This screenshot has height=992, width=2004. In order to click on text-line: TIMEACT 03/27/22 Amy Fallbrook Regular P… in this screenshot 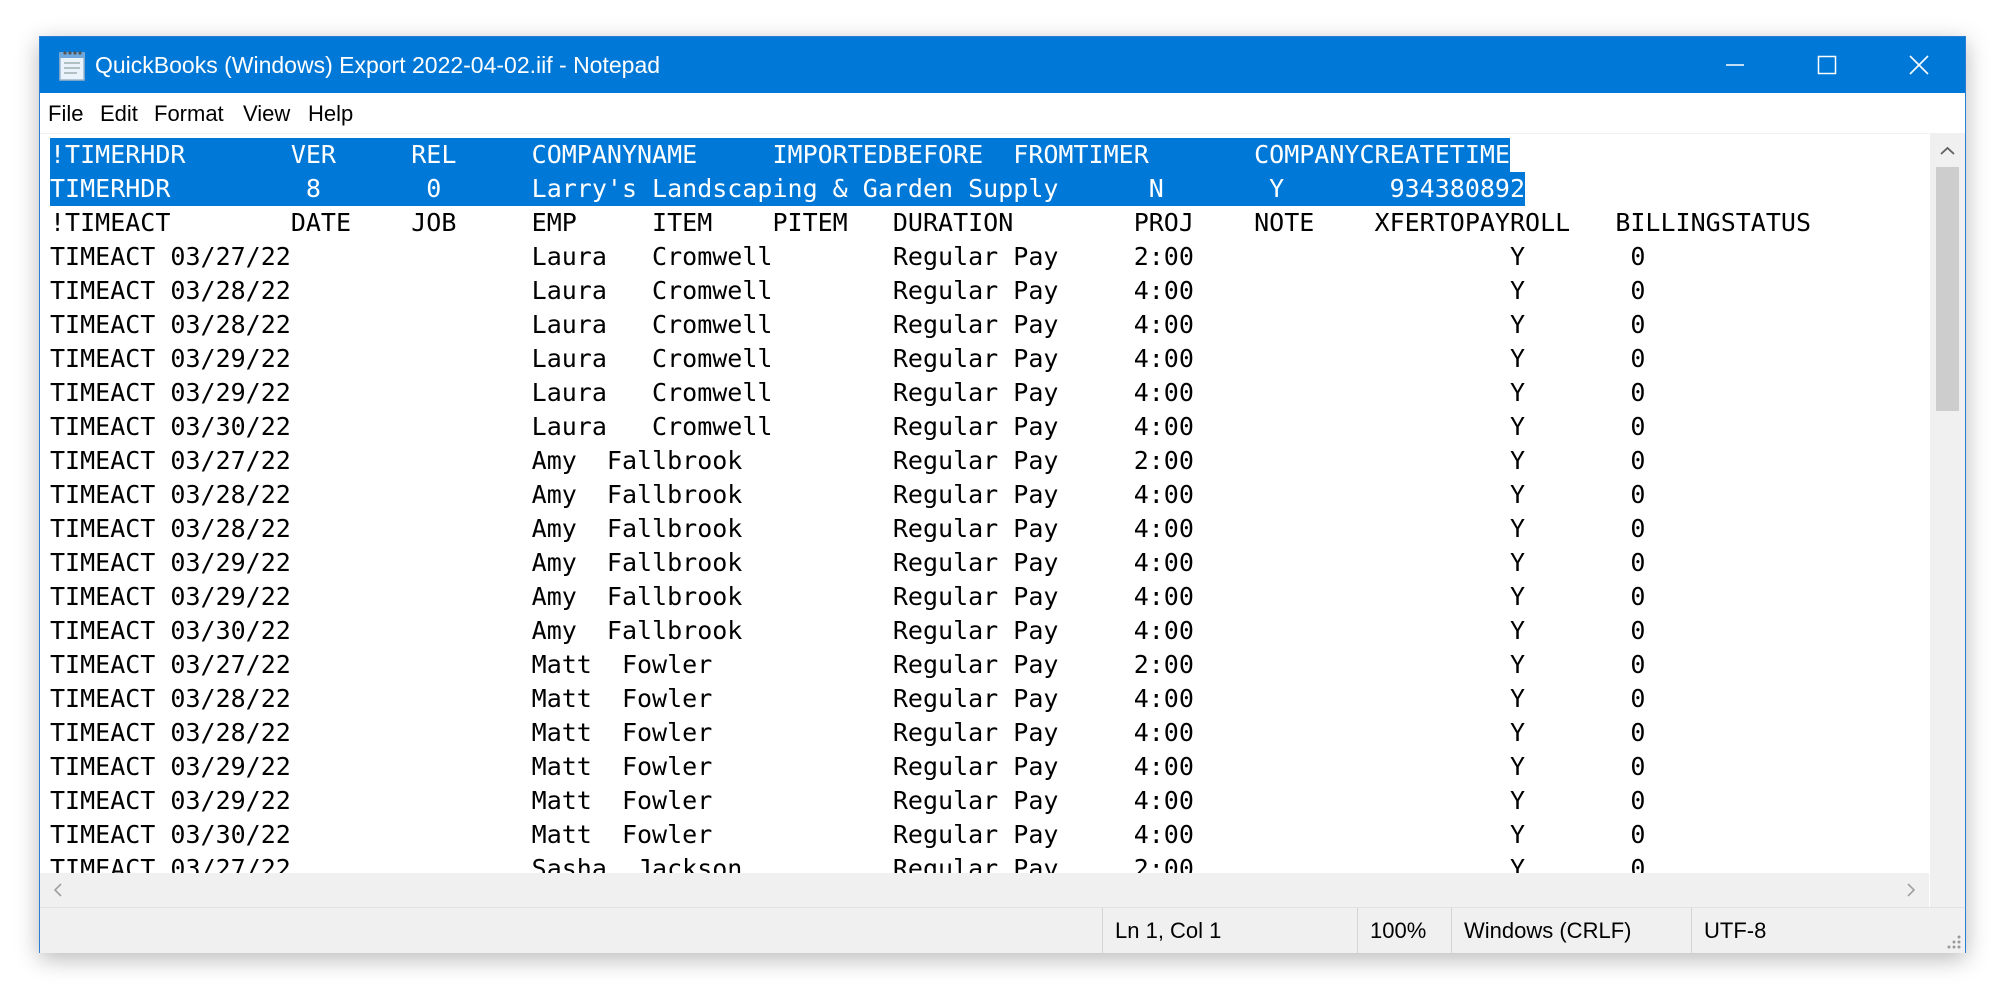, I will do `click(847, 461)`.